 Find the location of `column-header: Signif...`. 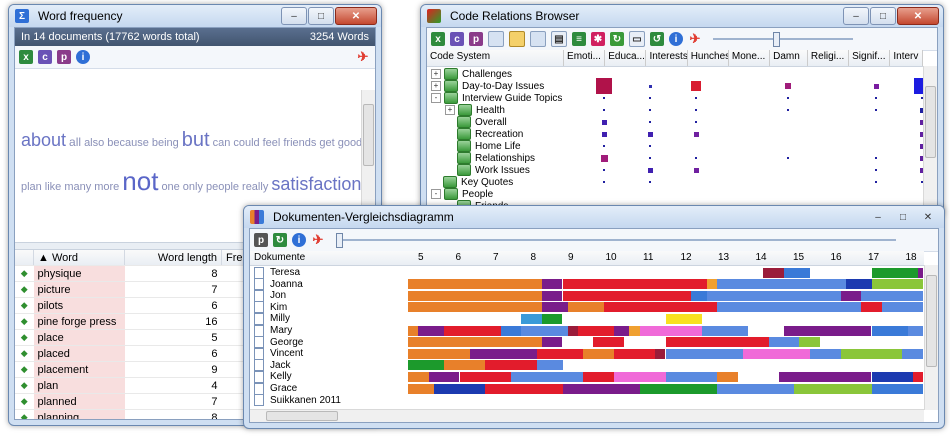

column-header: Signif... is located at coordinates (870, 58).